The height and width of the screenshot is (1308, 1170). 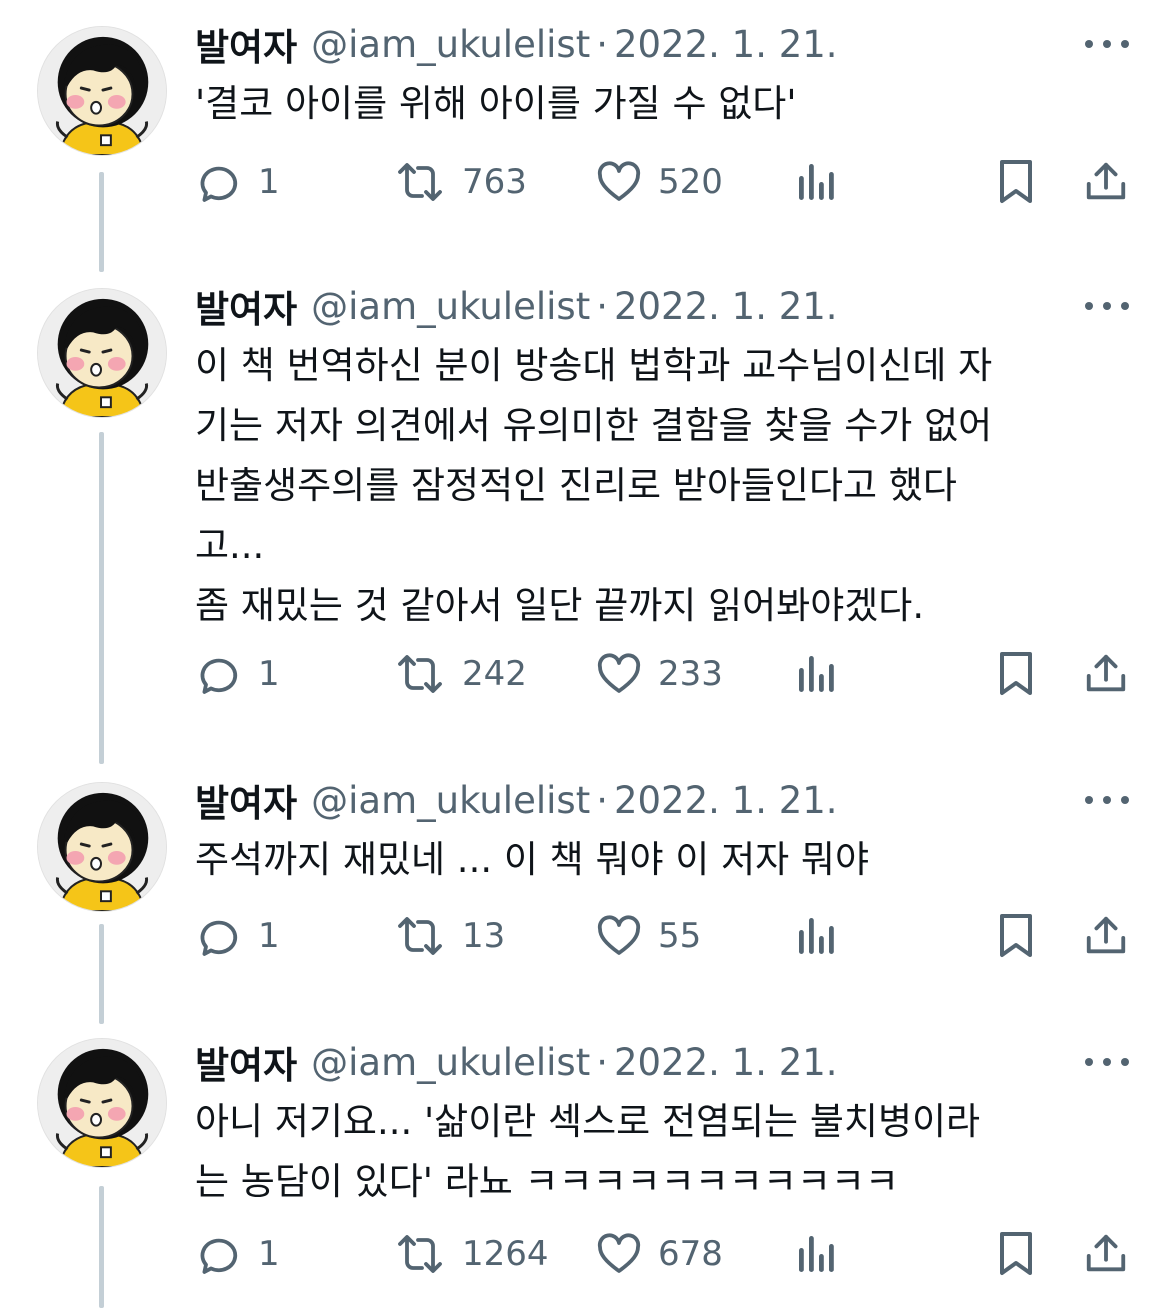 What do you see at coordinates (101, 598) in the screenshot?
I see `thread-line` at bounding box center [101, 598].